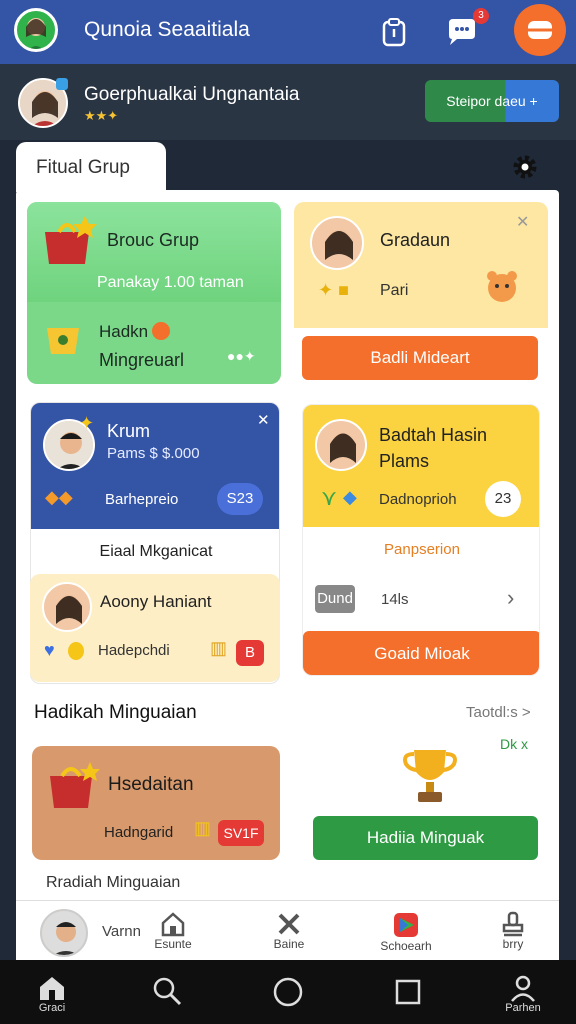 The image size is (576, 1024). I want to click on notification-badge: 3, so click(481, 16).